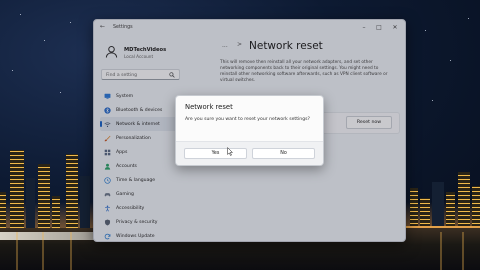 This screenshot has width=480, height=270. Describe the element at coordinates (249, 153) in the screenshot. I see `dialog-footer: Yes No` at that location.